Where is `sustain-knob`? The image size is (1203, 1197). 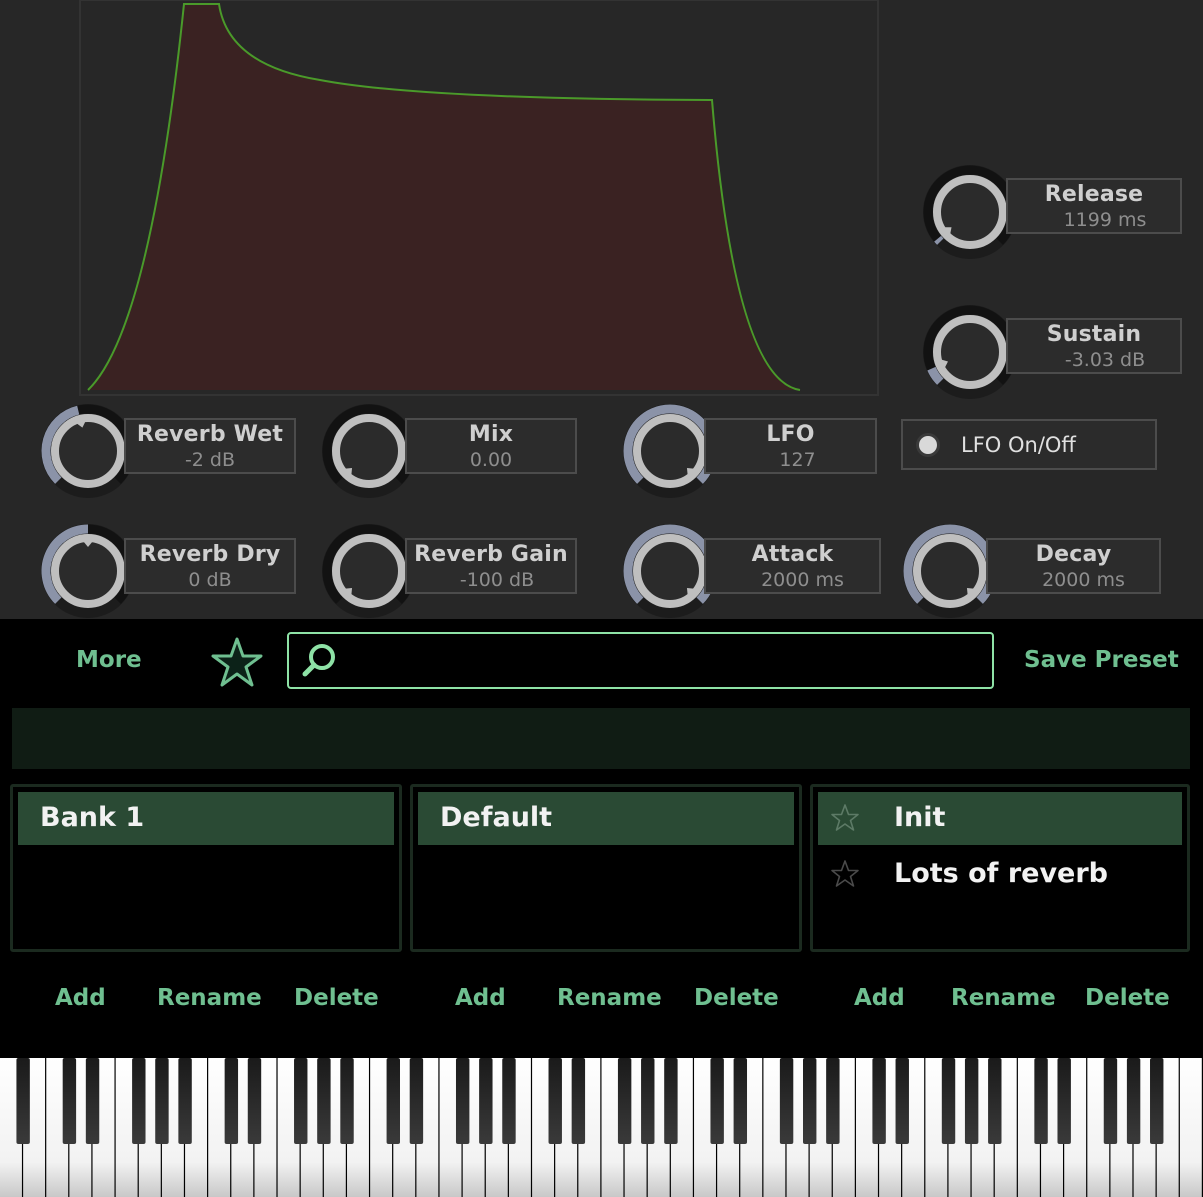
sustain-knob is located at coordinates (970, 352).